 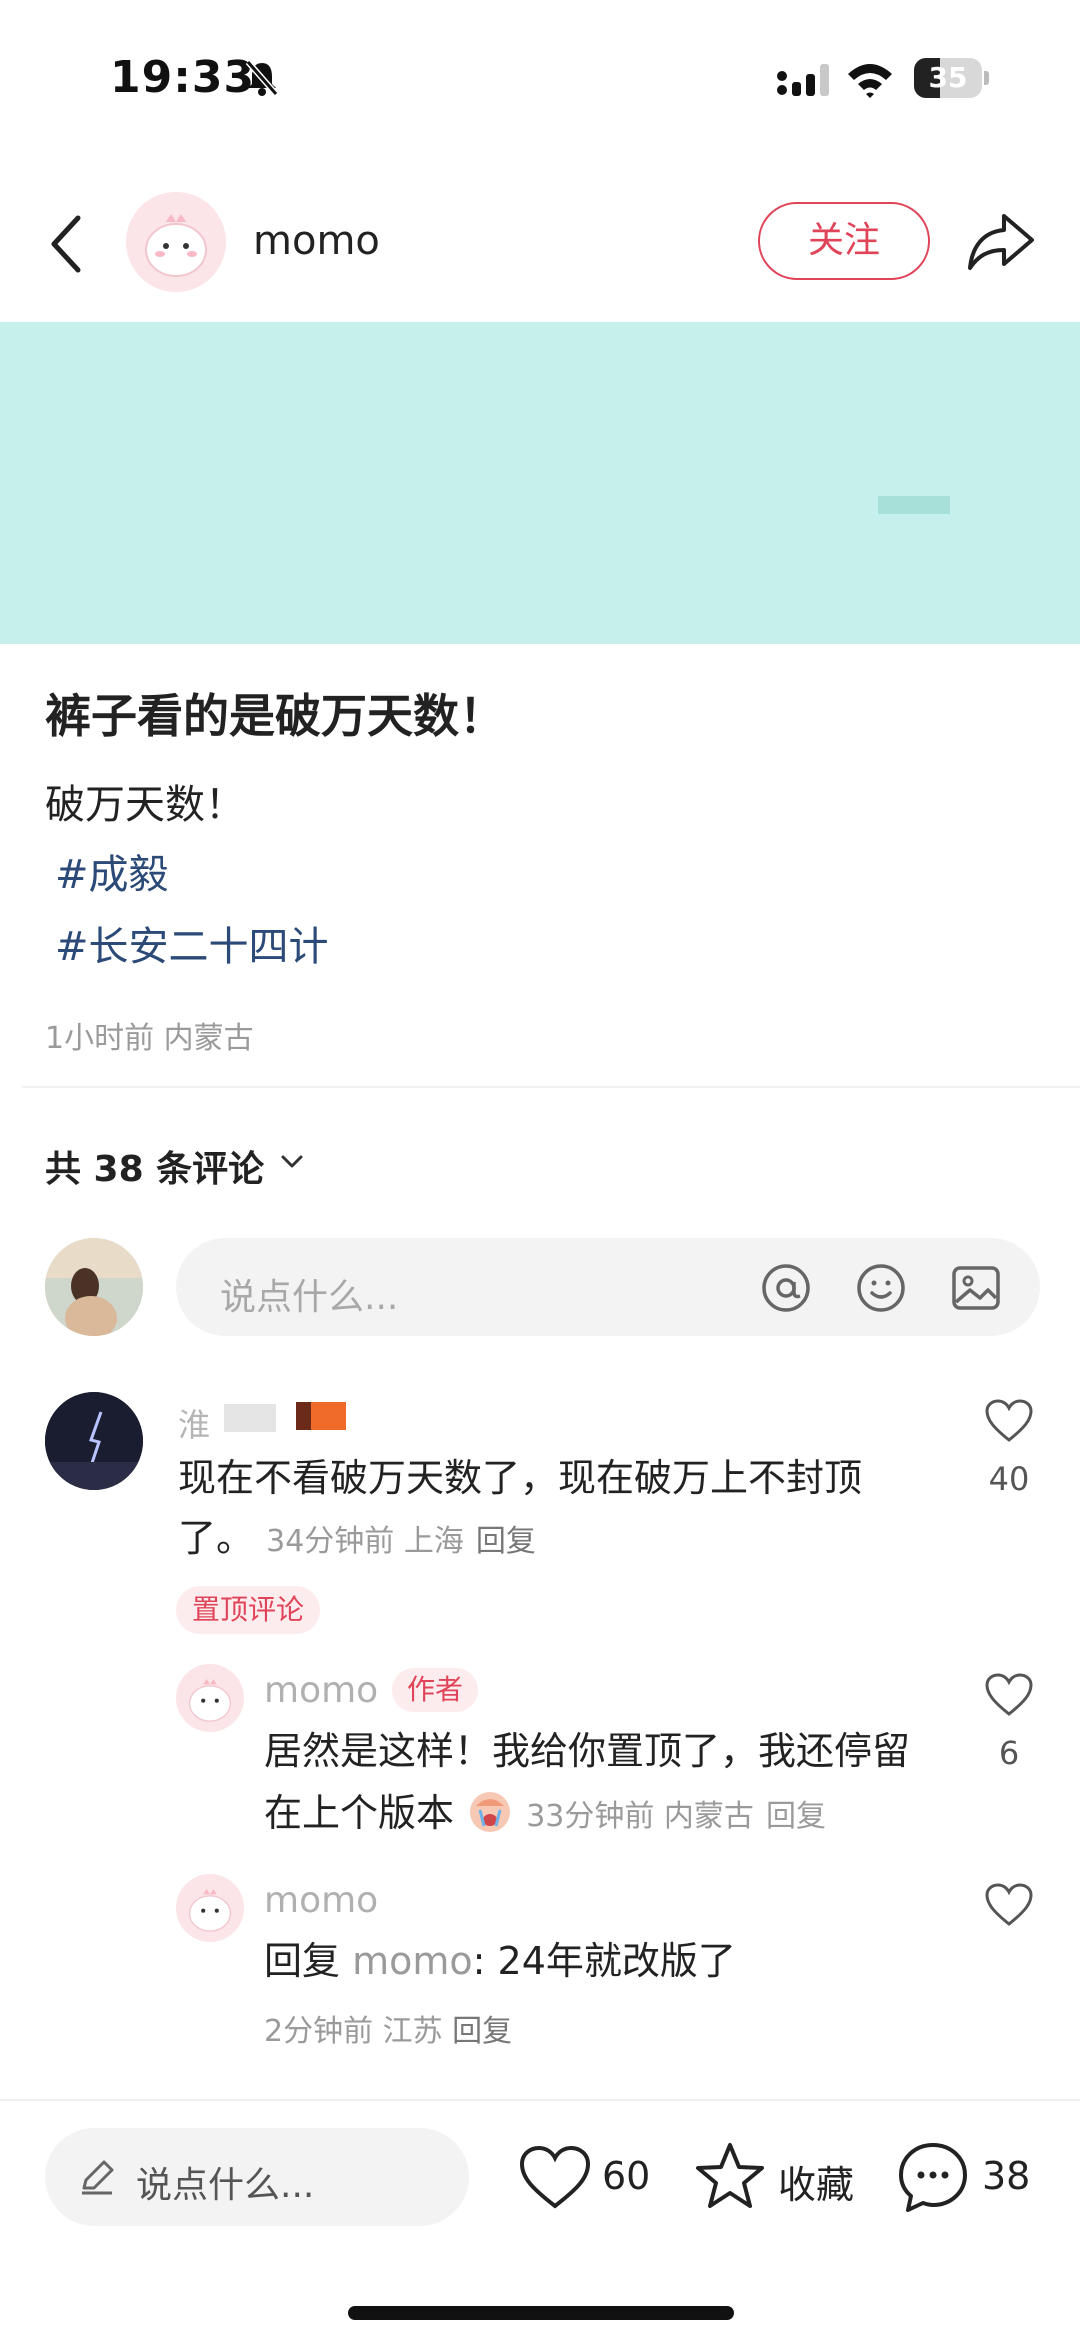 What do you see at coordinates (881, 1288) in the screenshot?
I see `emoji-icon` at bounding box center [881, 1288].